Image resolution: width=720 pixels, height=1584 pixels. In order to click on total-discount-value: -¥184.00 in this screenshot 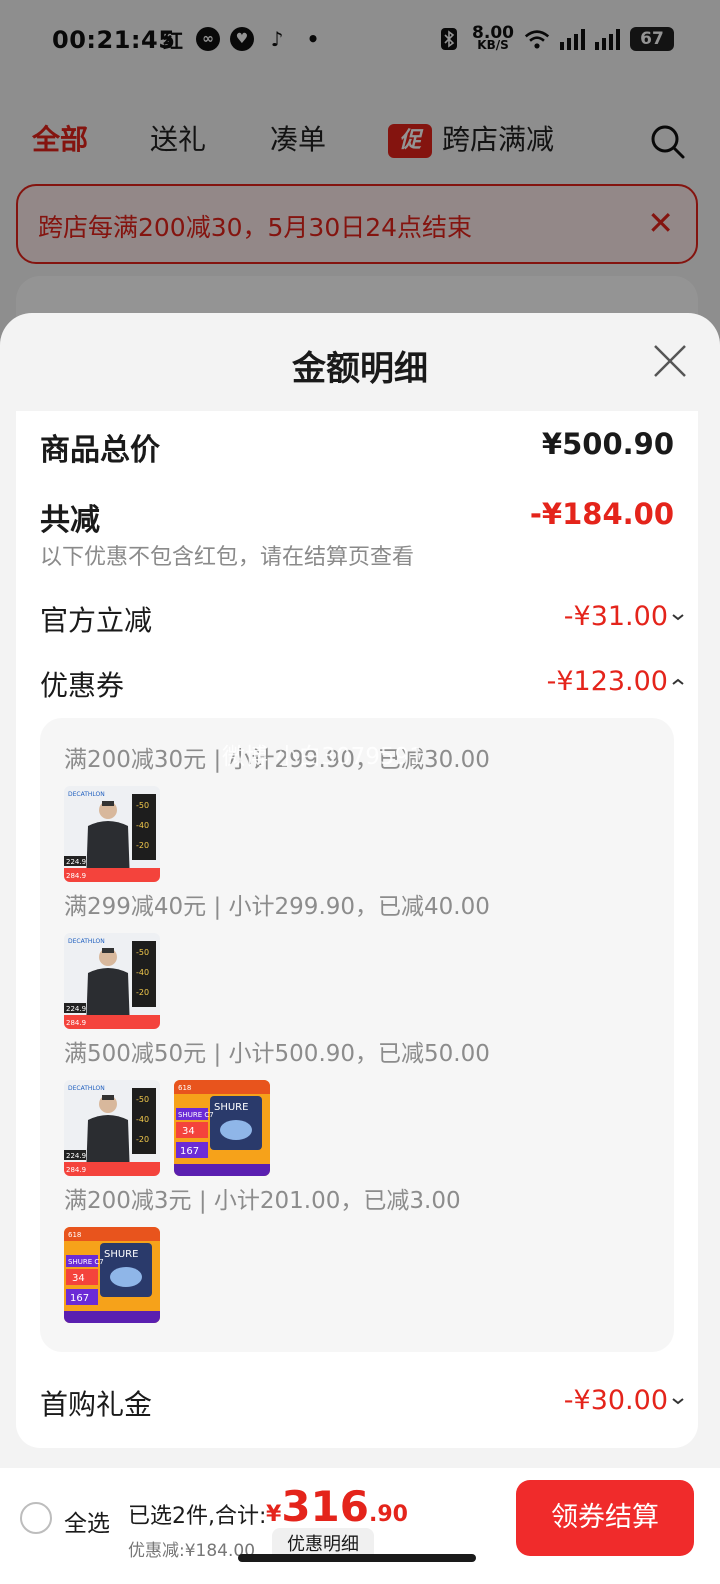, I will do `click(601, 514)`.